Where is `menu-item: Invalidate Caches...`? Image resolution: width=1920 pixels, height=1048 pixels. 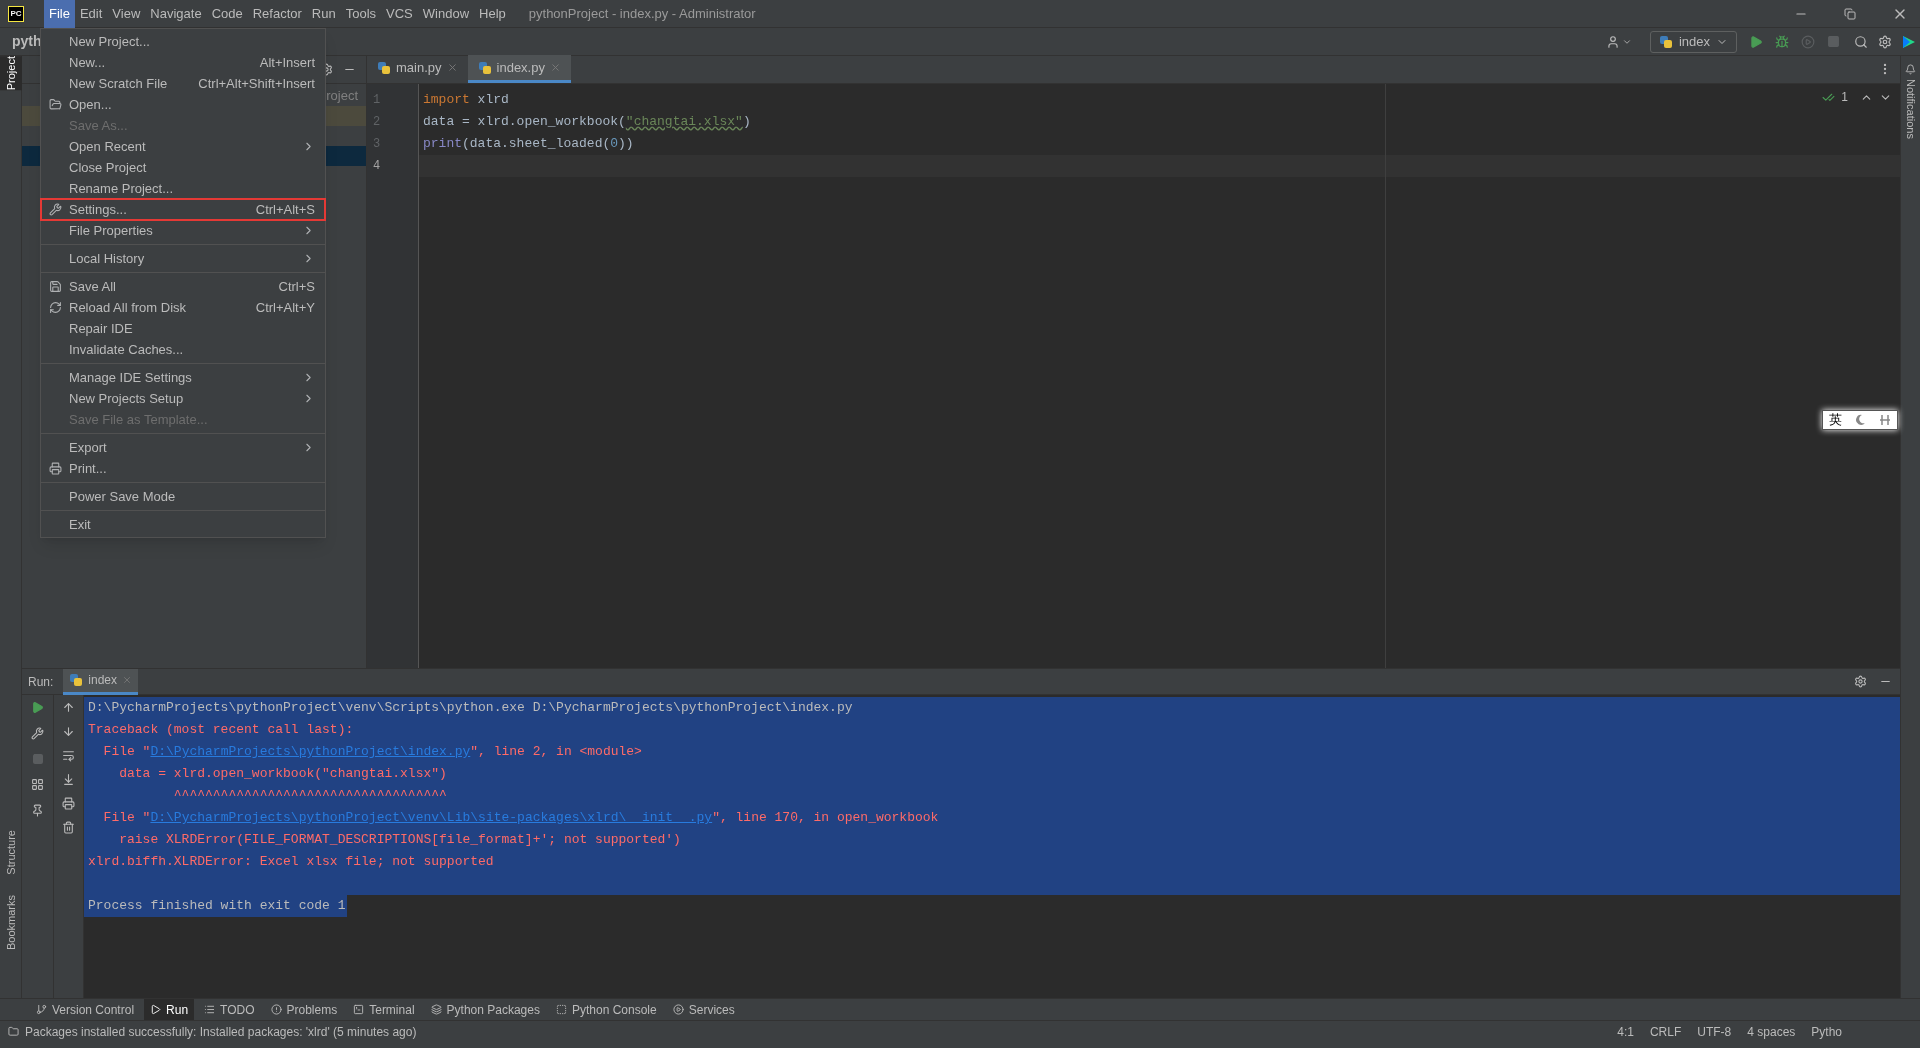 menu-item: Invalidate Caches... is located at coordinates (183, 349).